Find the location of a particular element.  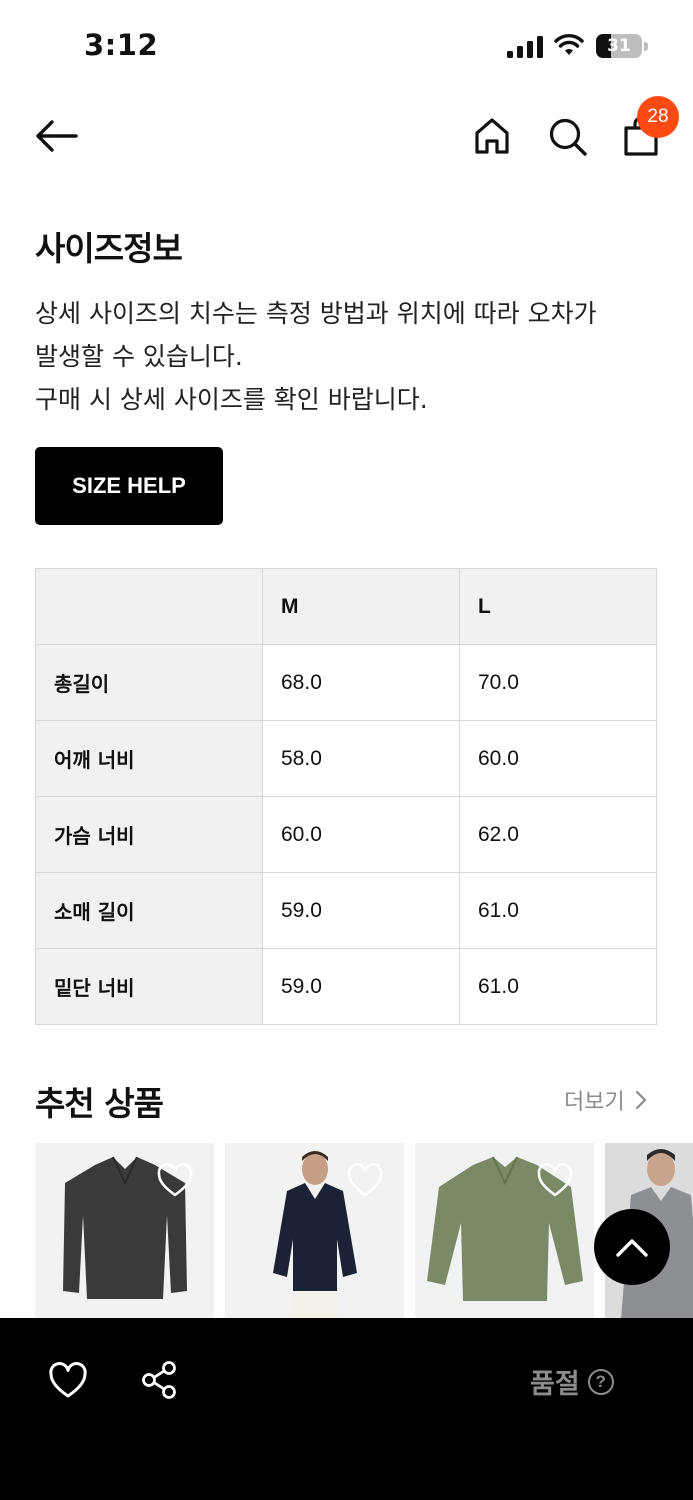

table-row: 소매 길이 59.0 61.0 is located at coordinates (346, 910).